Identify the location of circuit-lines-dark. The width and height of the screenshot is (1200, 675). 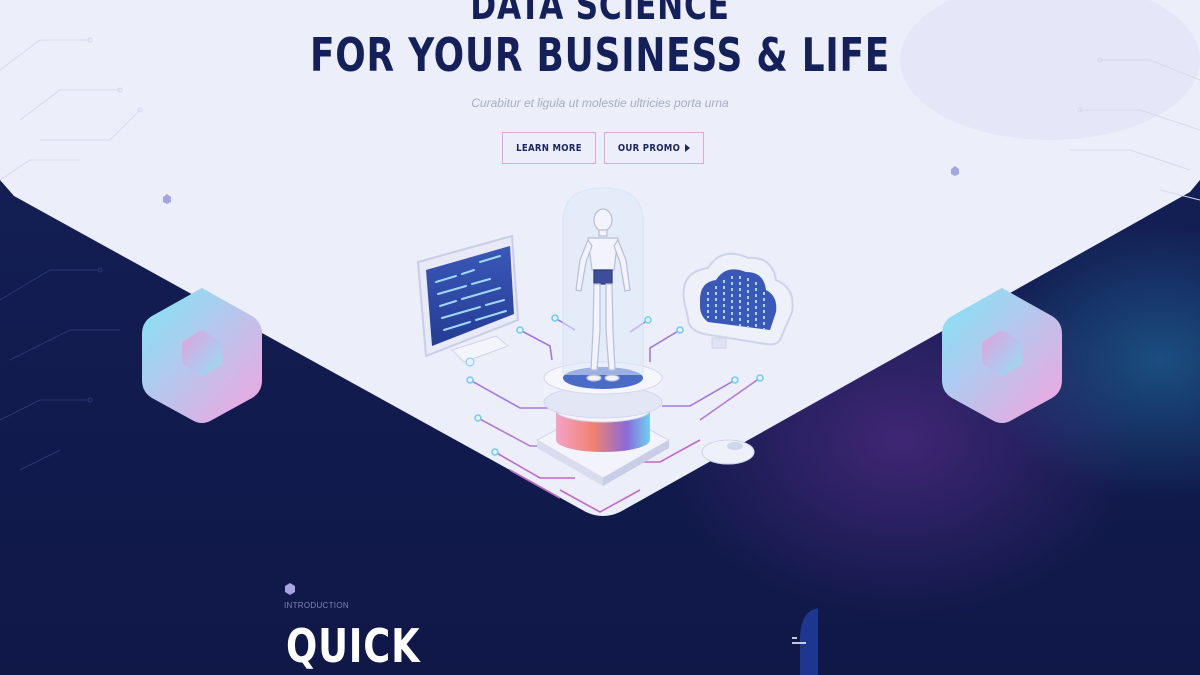
(60, 369).